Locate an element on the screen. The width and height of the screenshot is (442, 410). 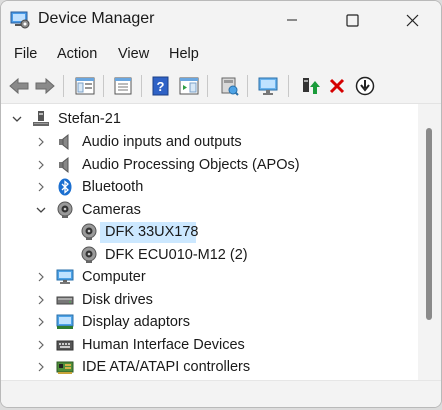
delete-x-icon is located at coordinates (337, 86).